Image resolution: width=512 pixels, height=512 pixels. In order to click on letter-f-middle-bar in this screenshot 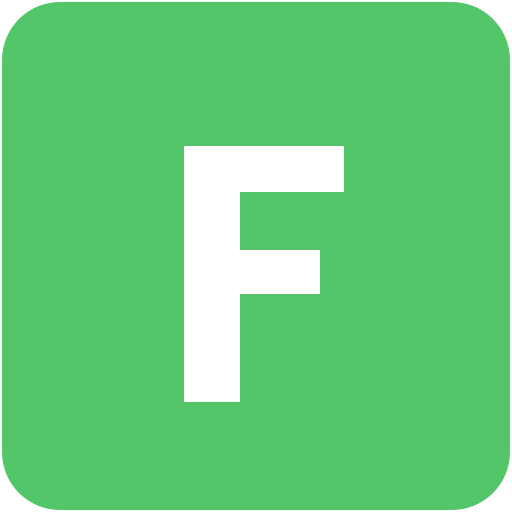, I will do `click(252, 272)`.